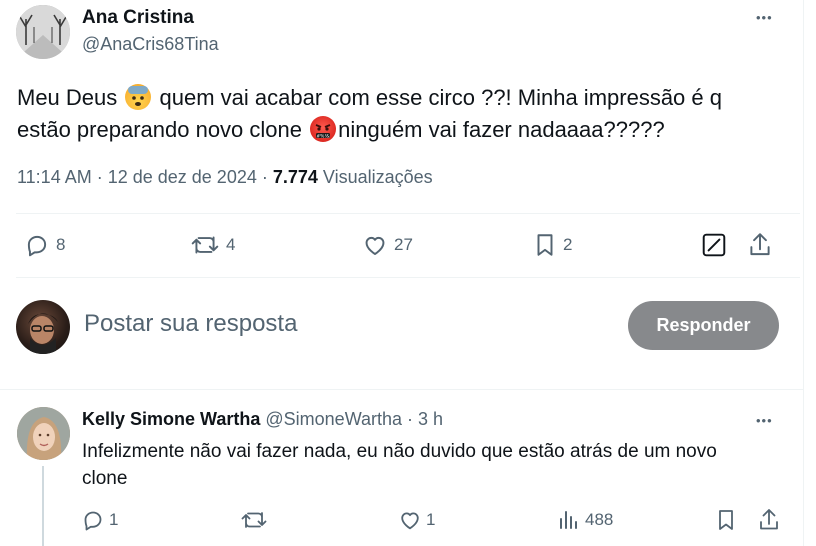 The image size is (816, 546). Describe the element at coordinates (61, 244) in the screenshot. I see `reply-count: 8` at that location.